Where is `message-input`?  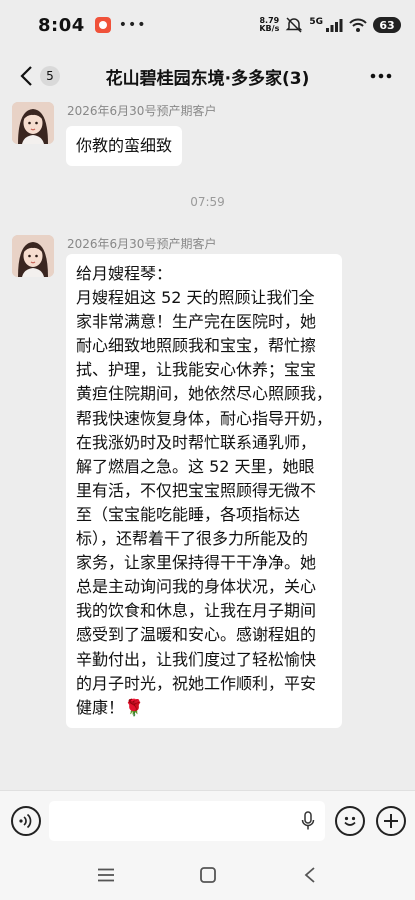
message-input is located at coordinates (187, 820).